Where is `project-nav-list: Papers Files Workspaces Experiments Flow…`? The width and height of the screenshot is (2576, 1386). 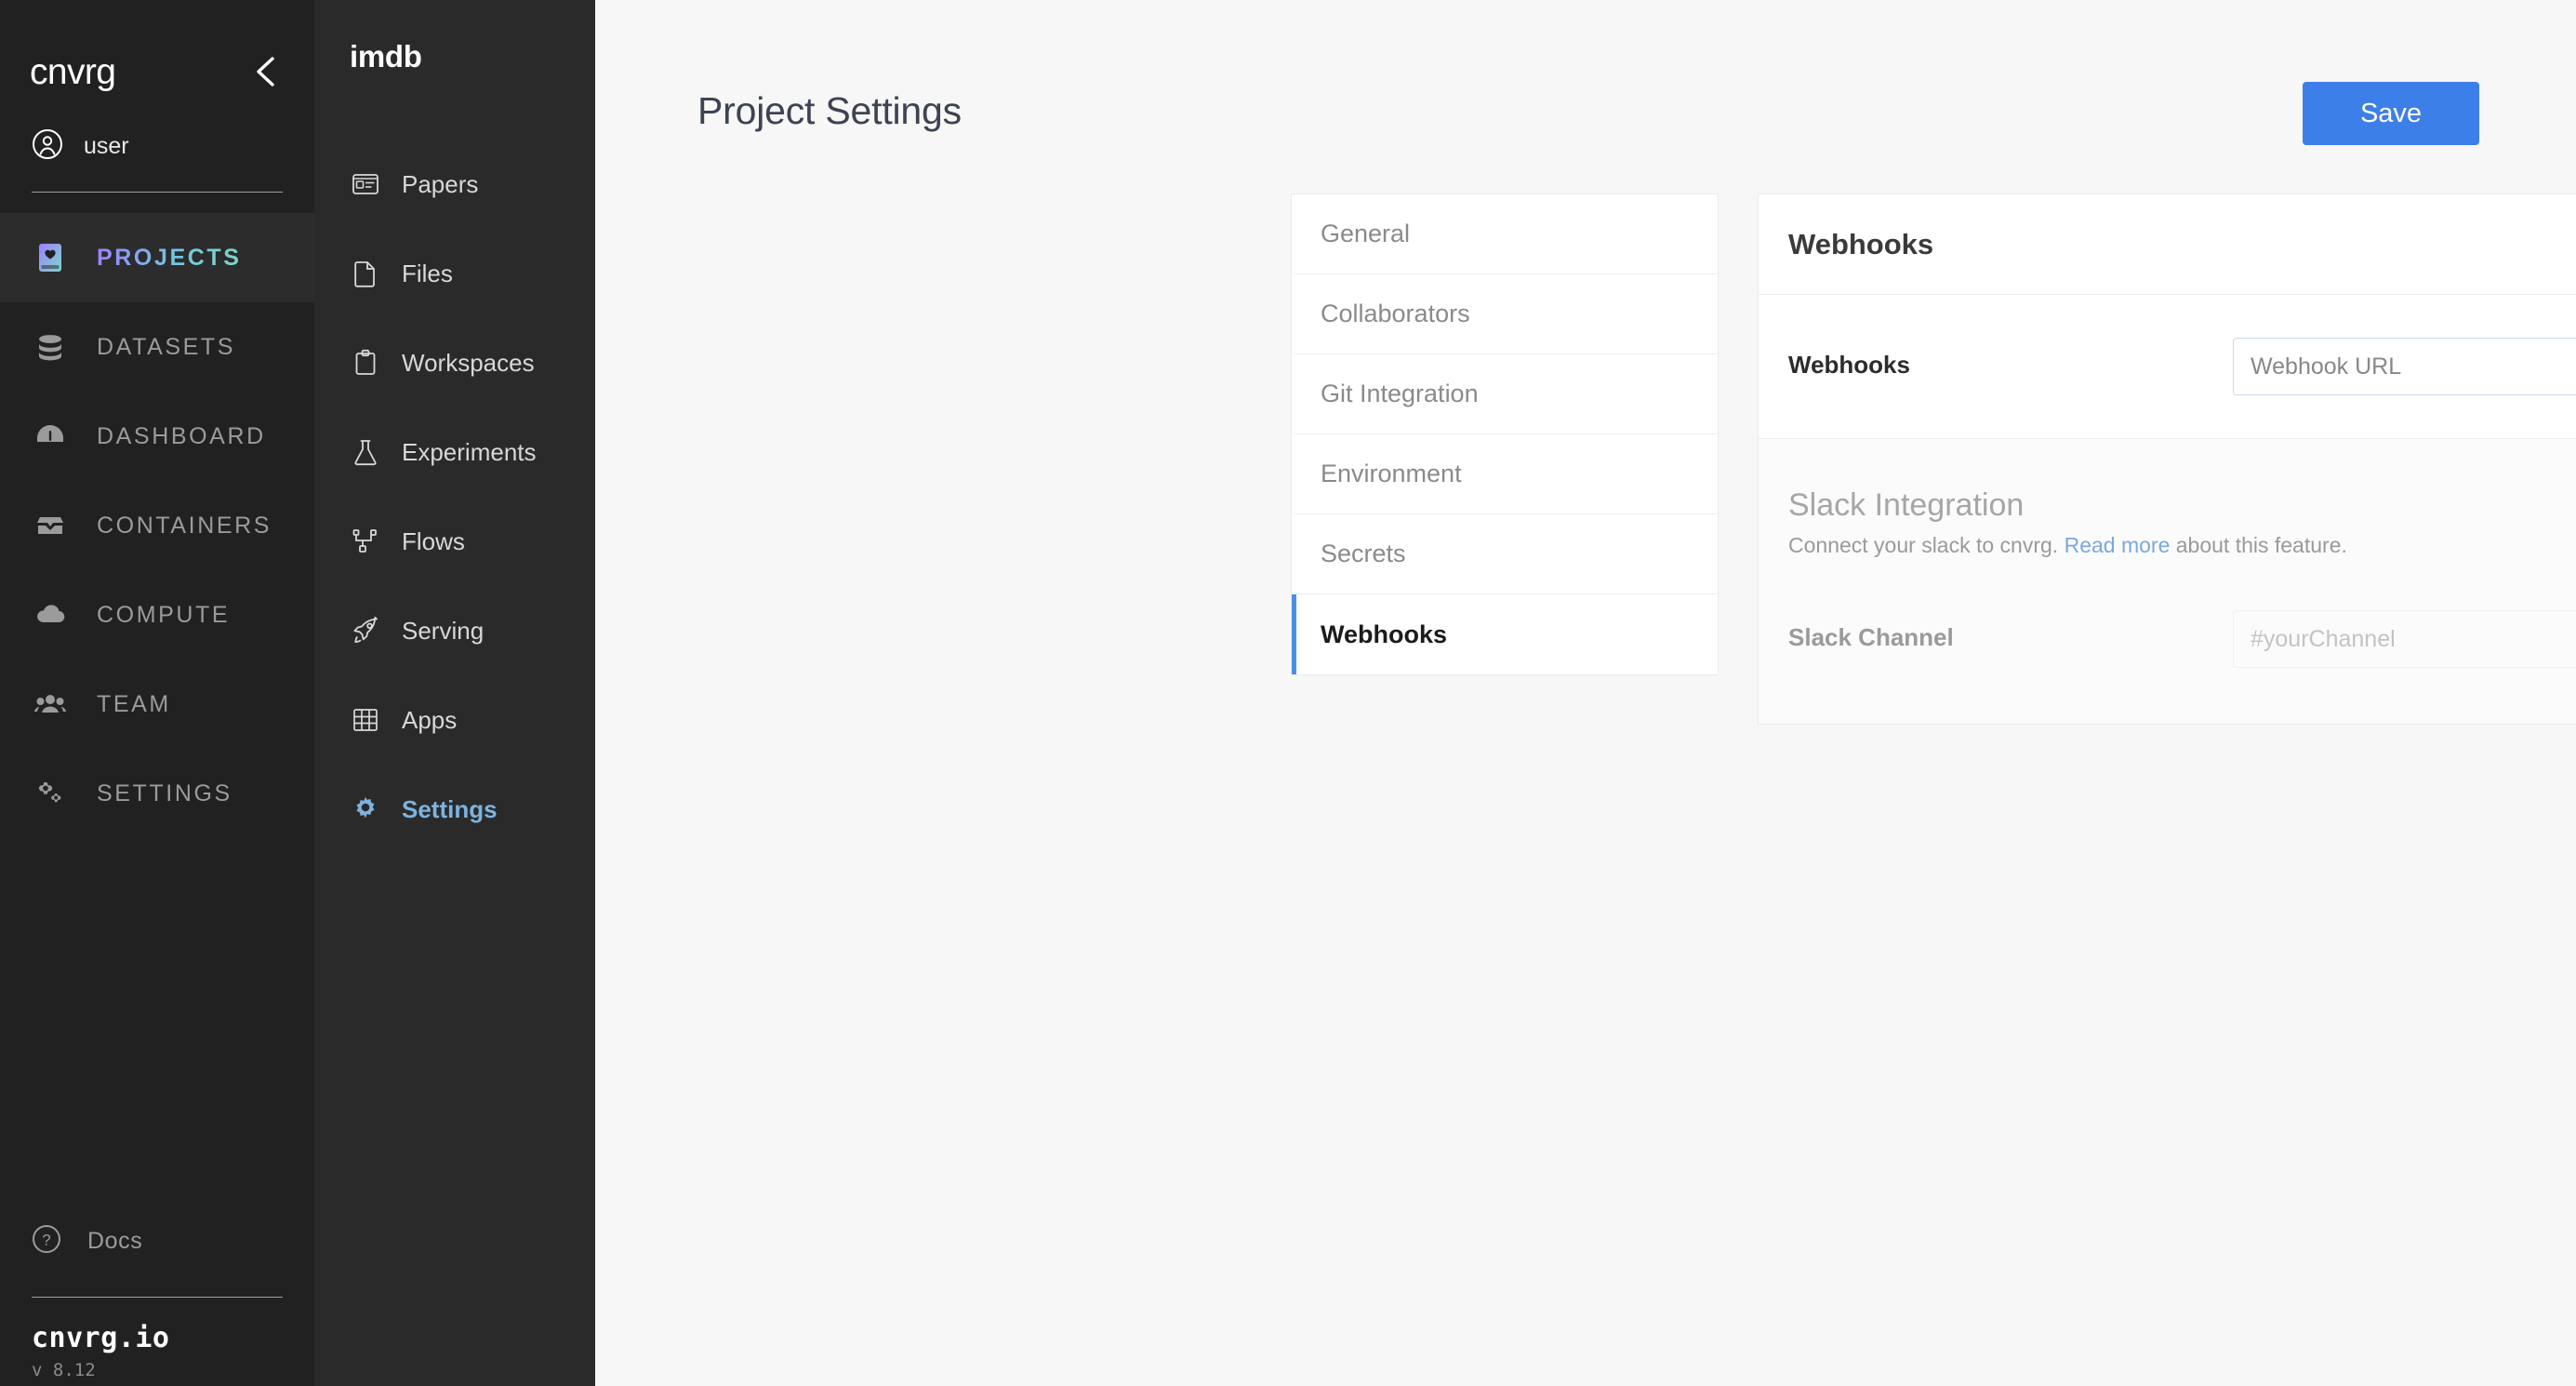
project-nav-list: Papers Files Workspaces Experiments Flow… is located at coordinates (454, 497).